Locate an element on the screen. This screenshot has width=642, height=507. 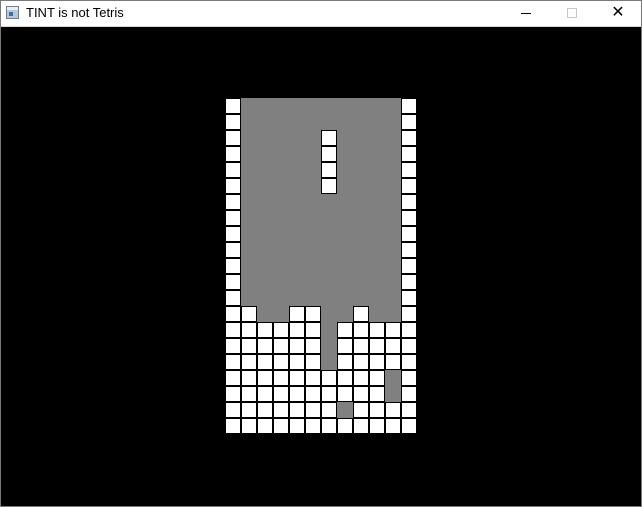
close-icon: ✕ is located at coordinates (618, 12).